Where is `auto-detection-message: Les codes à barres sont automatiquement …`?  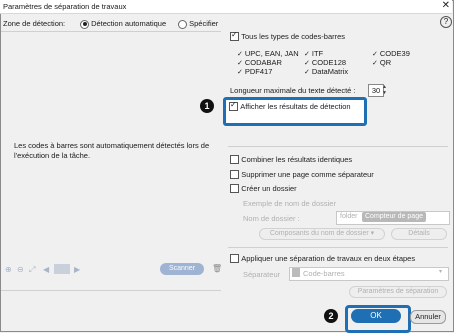 auto-detection-message: Les codes à barres sont automatiquement … is located at coordinates (112, 150).